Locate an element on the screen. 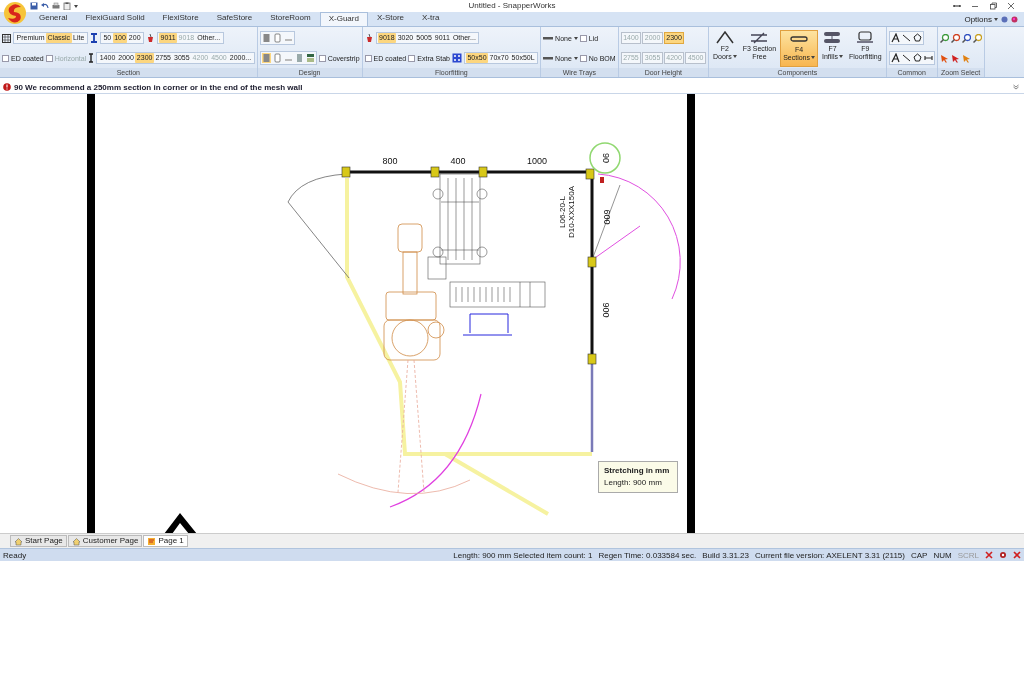 This screenshot has height=678, width=1024. post-icon is located at coordinates (93, 38).